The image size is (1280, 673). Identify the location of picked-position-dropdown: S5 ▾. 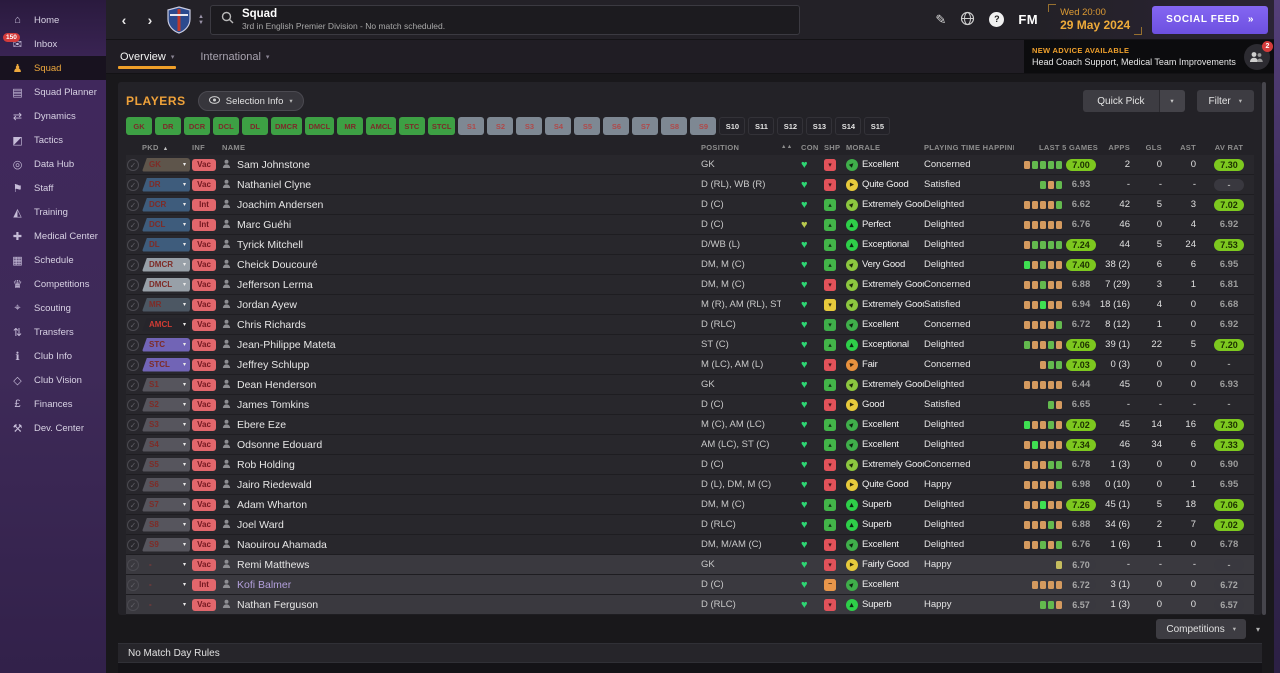
(166, 464).